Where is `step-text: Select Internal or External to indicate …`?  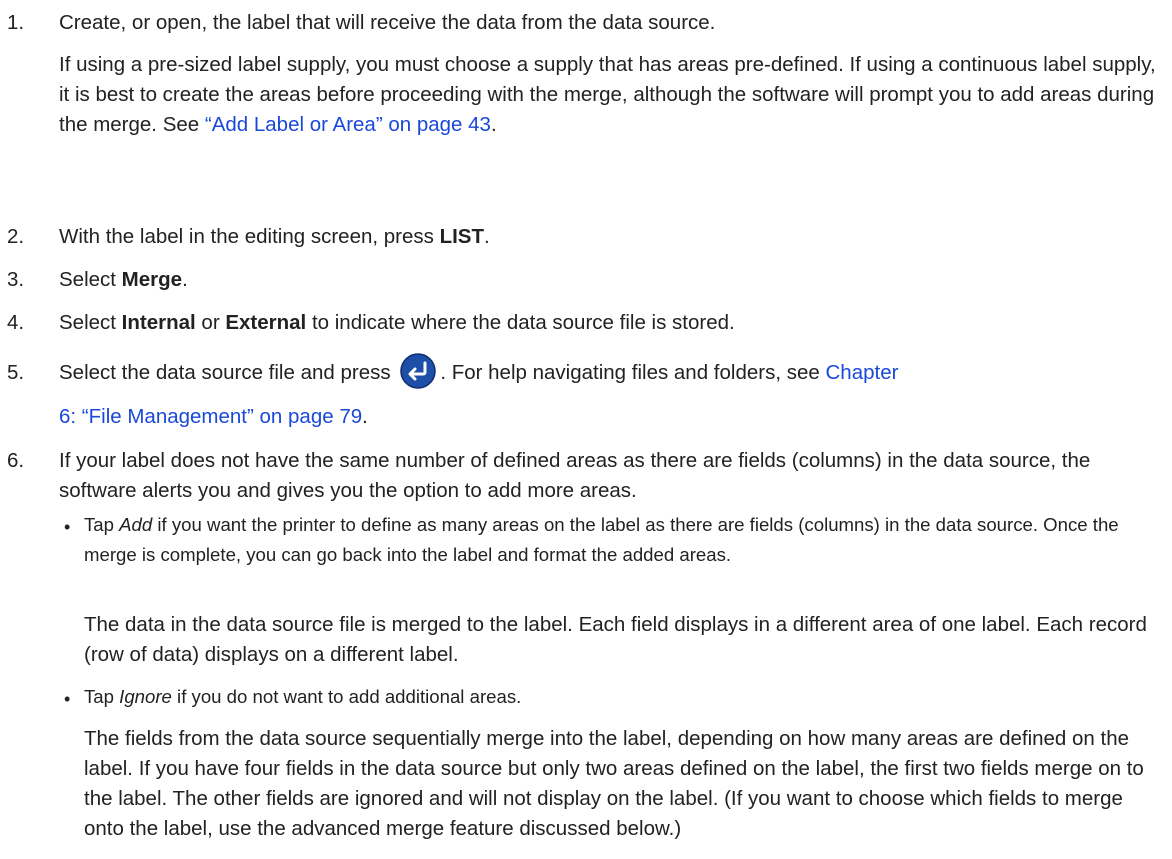
step-text: Select Internal or External to indicate … is located at coordinates (609, 323).